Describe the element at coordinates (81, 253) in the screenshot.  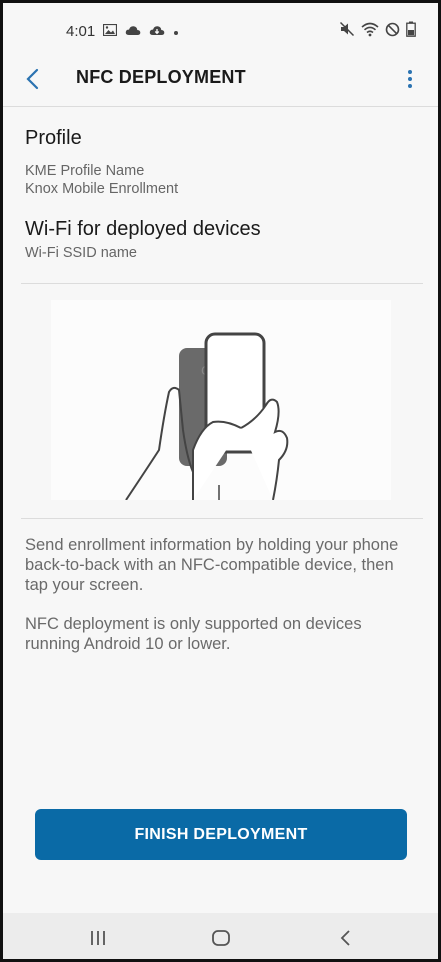
I see `wifi-ssid: Wi-Fi SSID name` at that location.